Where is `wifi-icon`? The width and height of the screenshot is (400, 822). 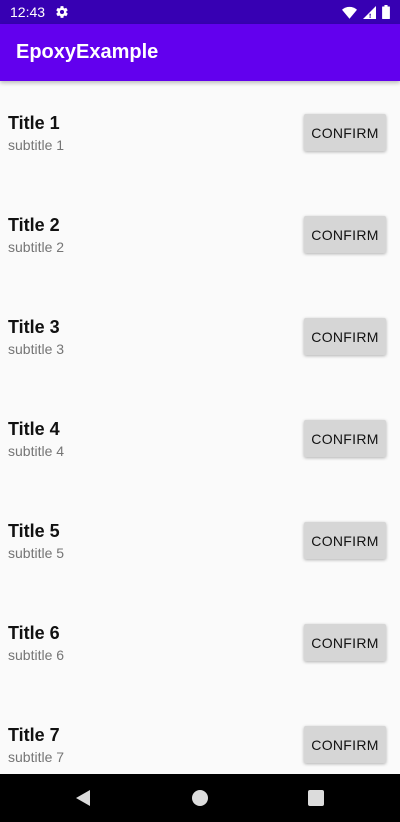
wifi-icon is located at coordinates (349, 12).